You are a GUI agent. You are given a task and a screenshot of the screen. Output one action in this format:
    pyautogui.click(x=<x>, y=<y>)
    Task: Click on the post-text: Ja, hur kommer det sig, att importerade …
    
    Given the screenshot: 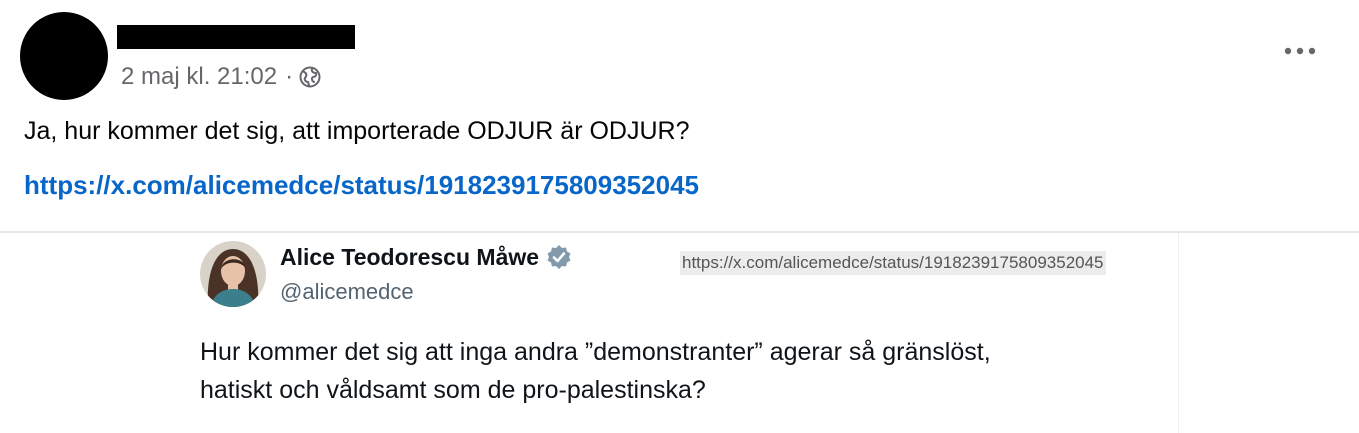 What is the action you would take?
    pyautogui.click(x=357, y=131)
    